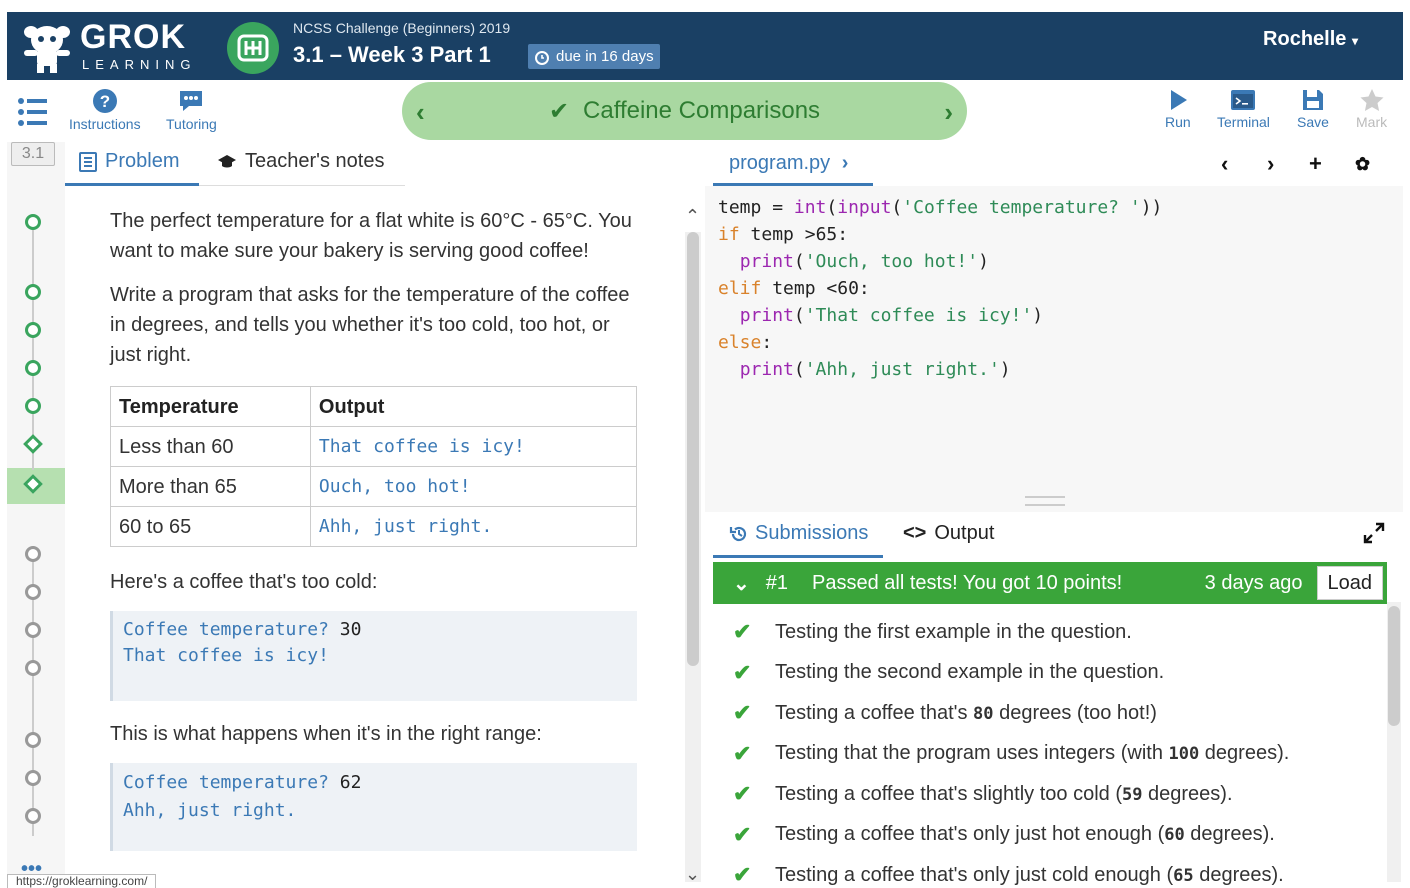 The image size is (1410, 888). Describe the element at coordinates (594, 56) in the screenshot. I see `due-badge: due in 16 days` at that location.